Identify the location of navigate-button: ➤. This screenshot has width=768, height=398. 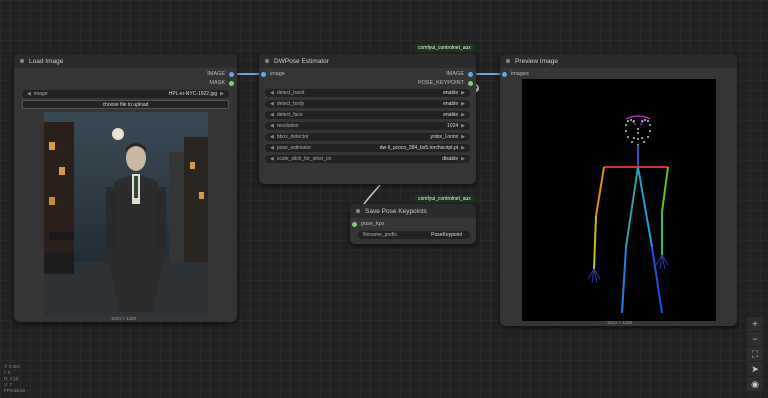
(755, 369).